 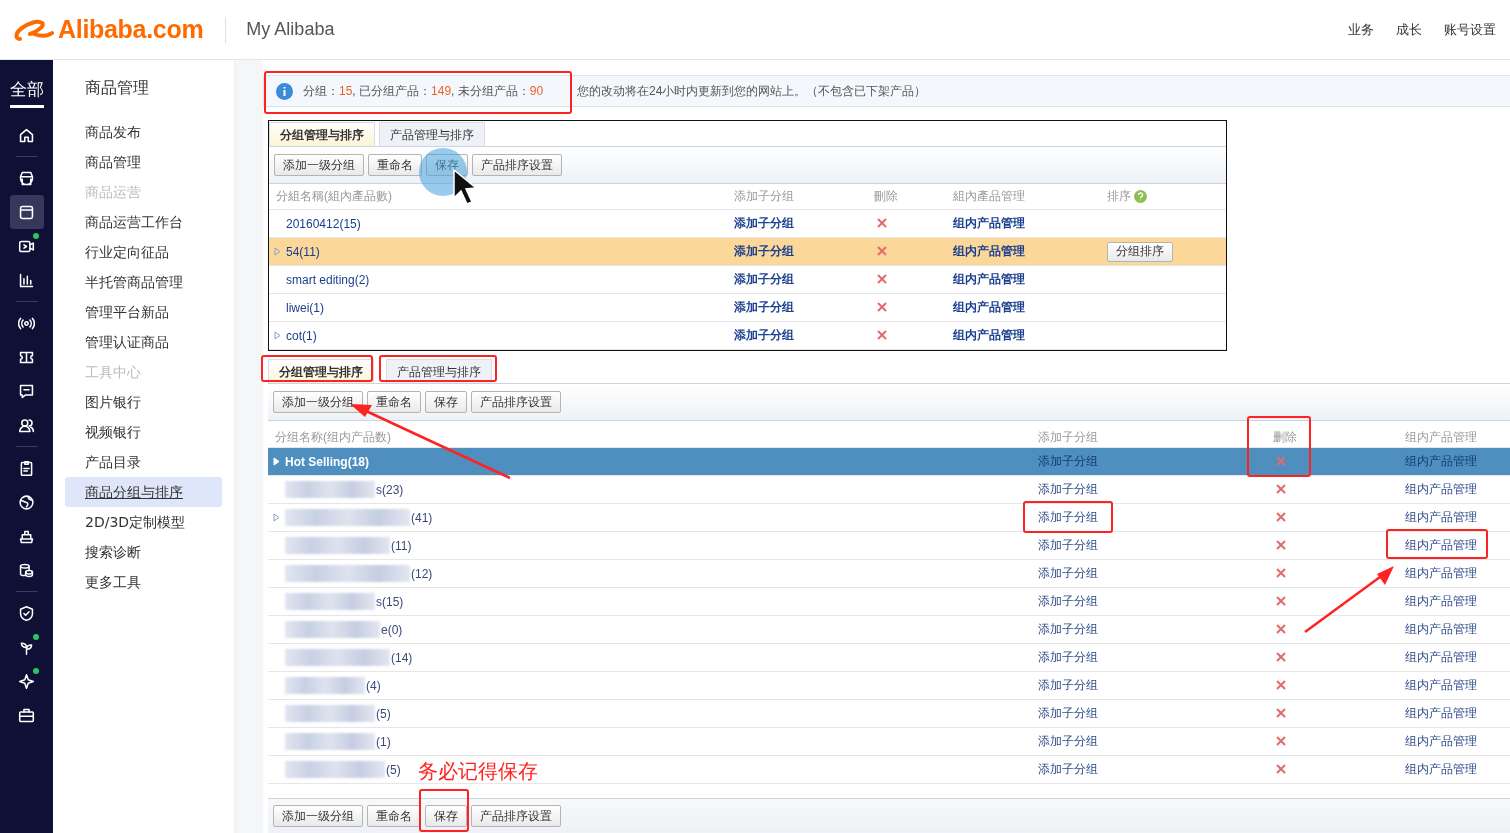 What do you see at coordinates (889, 742) in the screenshot?
I see `table-row: (1) 添加子分组 组内产品管理` at bounding box center [889, 742].